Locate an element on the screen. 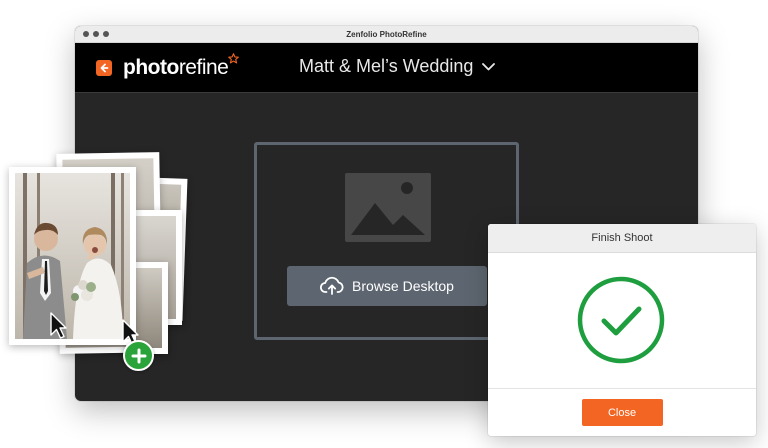 The image size is (768, 448). window-title: Zenfolio PhotoRefine is located at coordinates (386, 34).